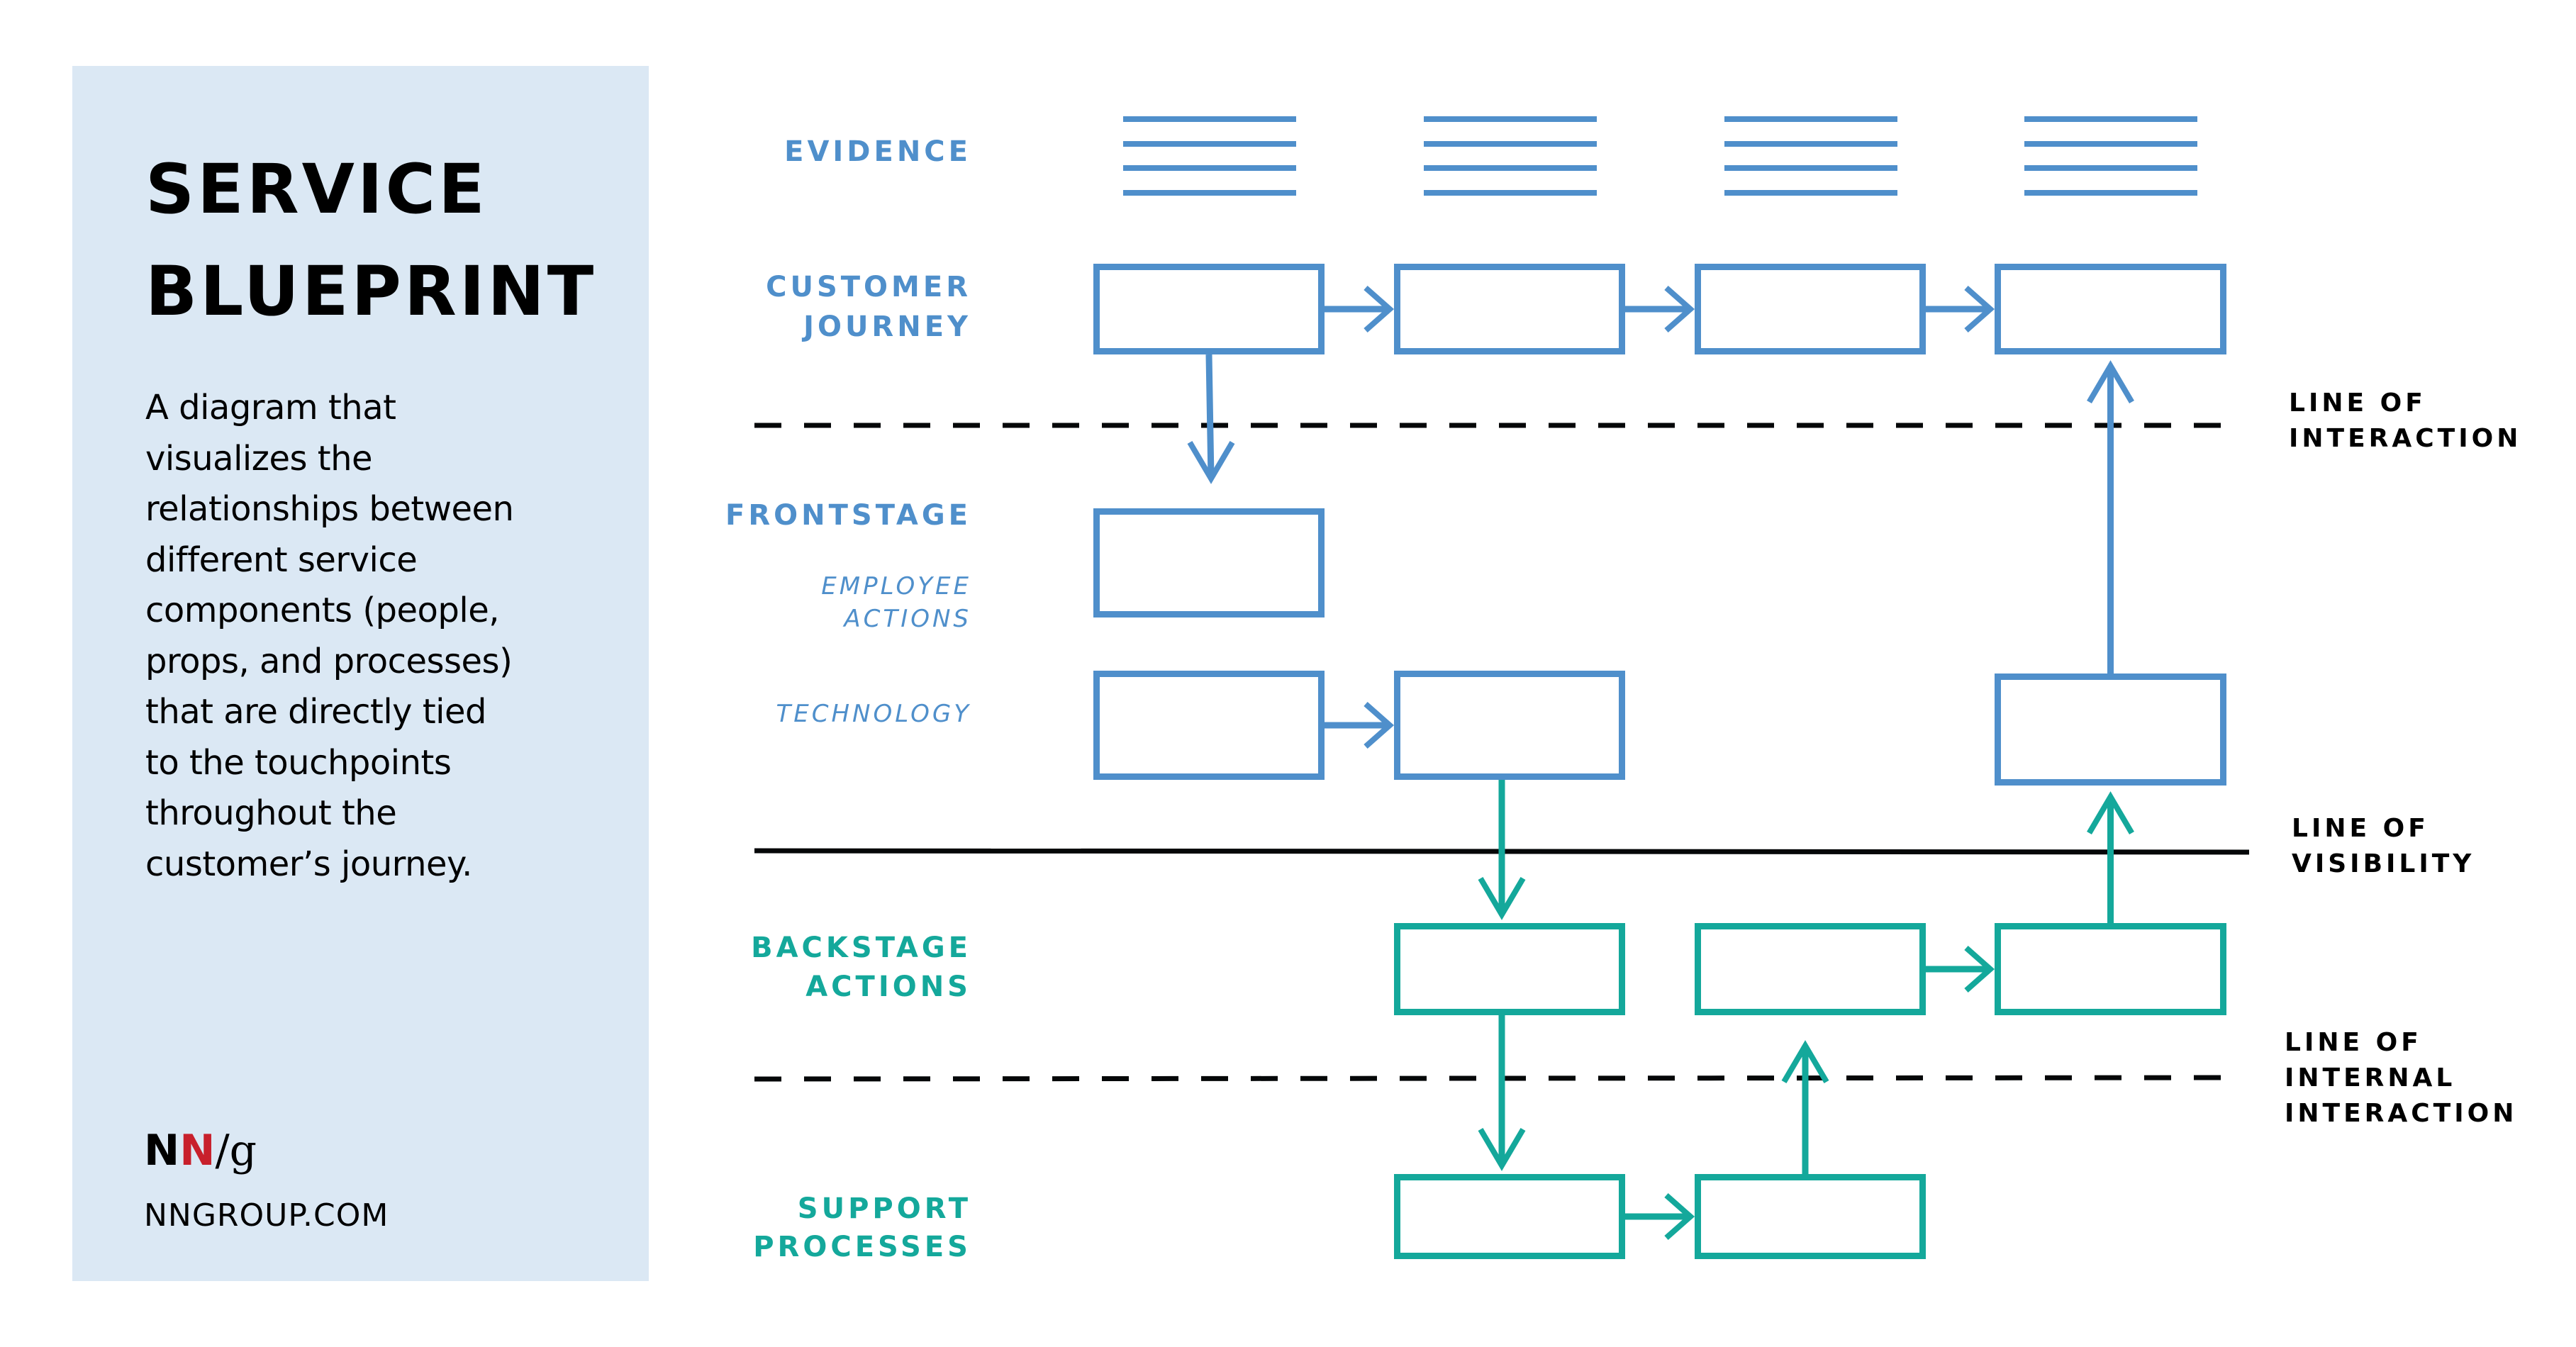  I want to click on line-of-interaction-label-1: LINE OF, so click(2357, 403).